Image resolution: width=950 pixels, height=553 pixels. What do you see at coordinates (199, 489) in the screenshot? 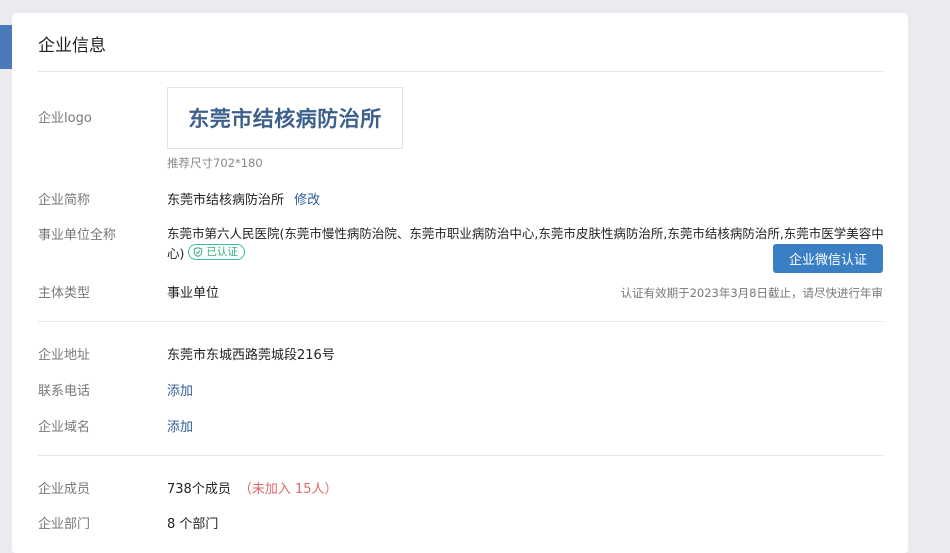
I see `members-count: 738个成员` at bounding box center [199, 489].